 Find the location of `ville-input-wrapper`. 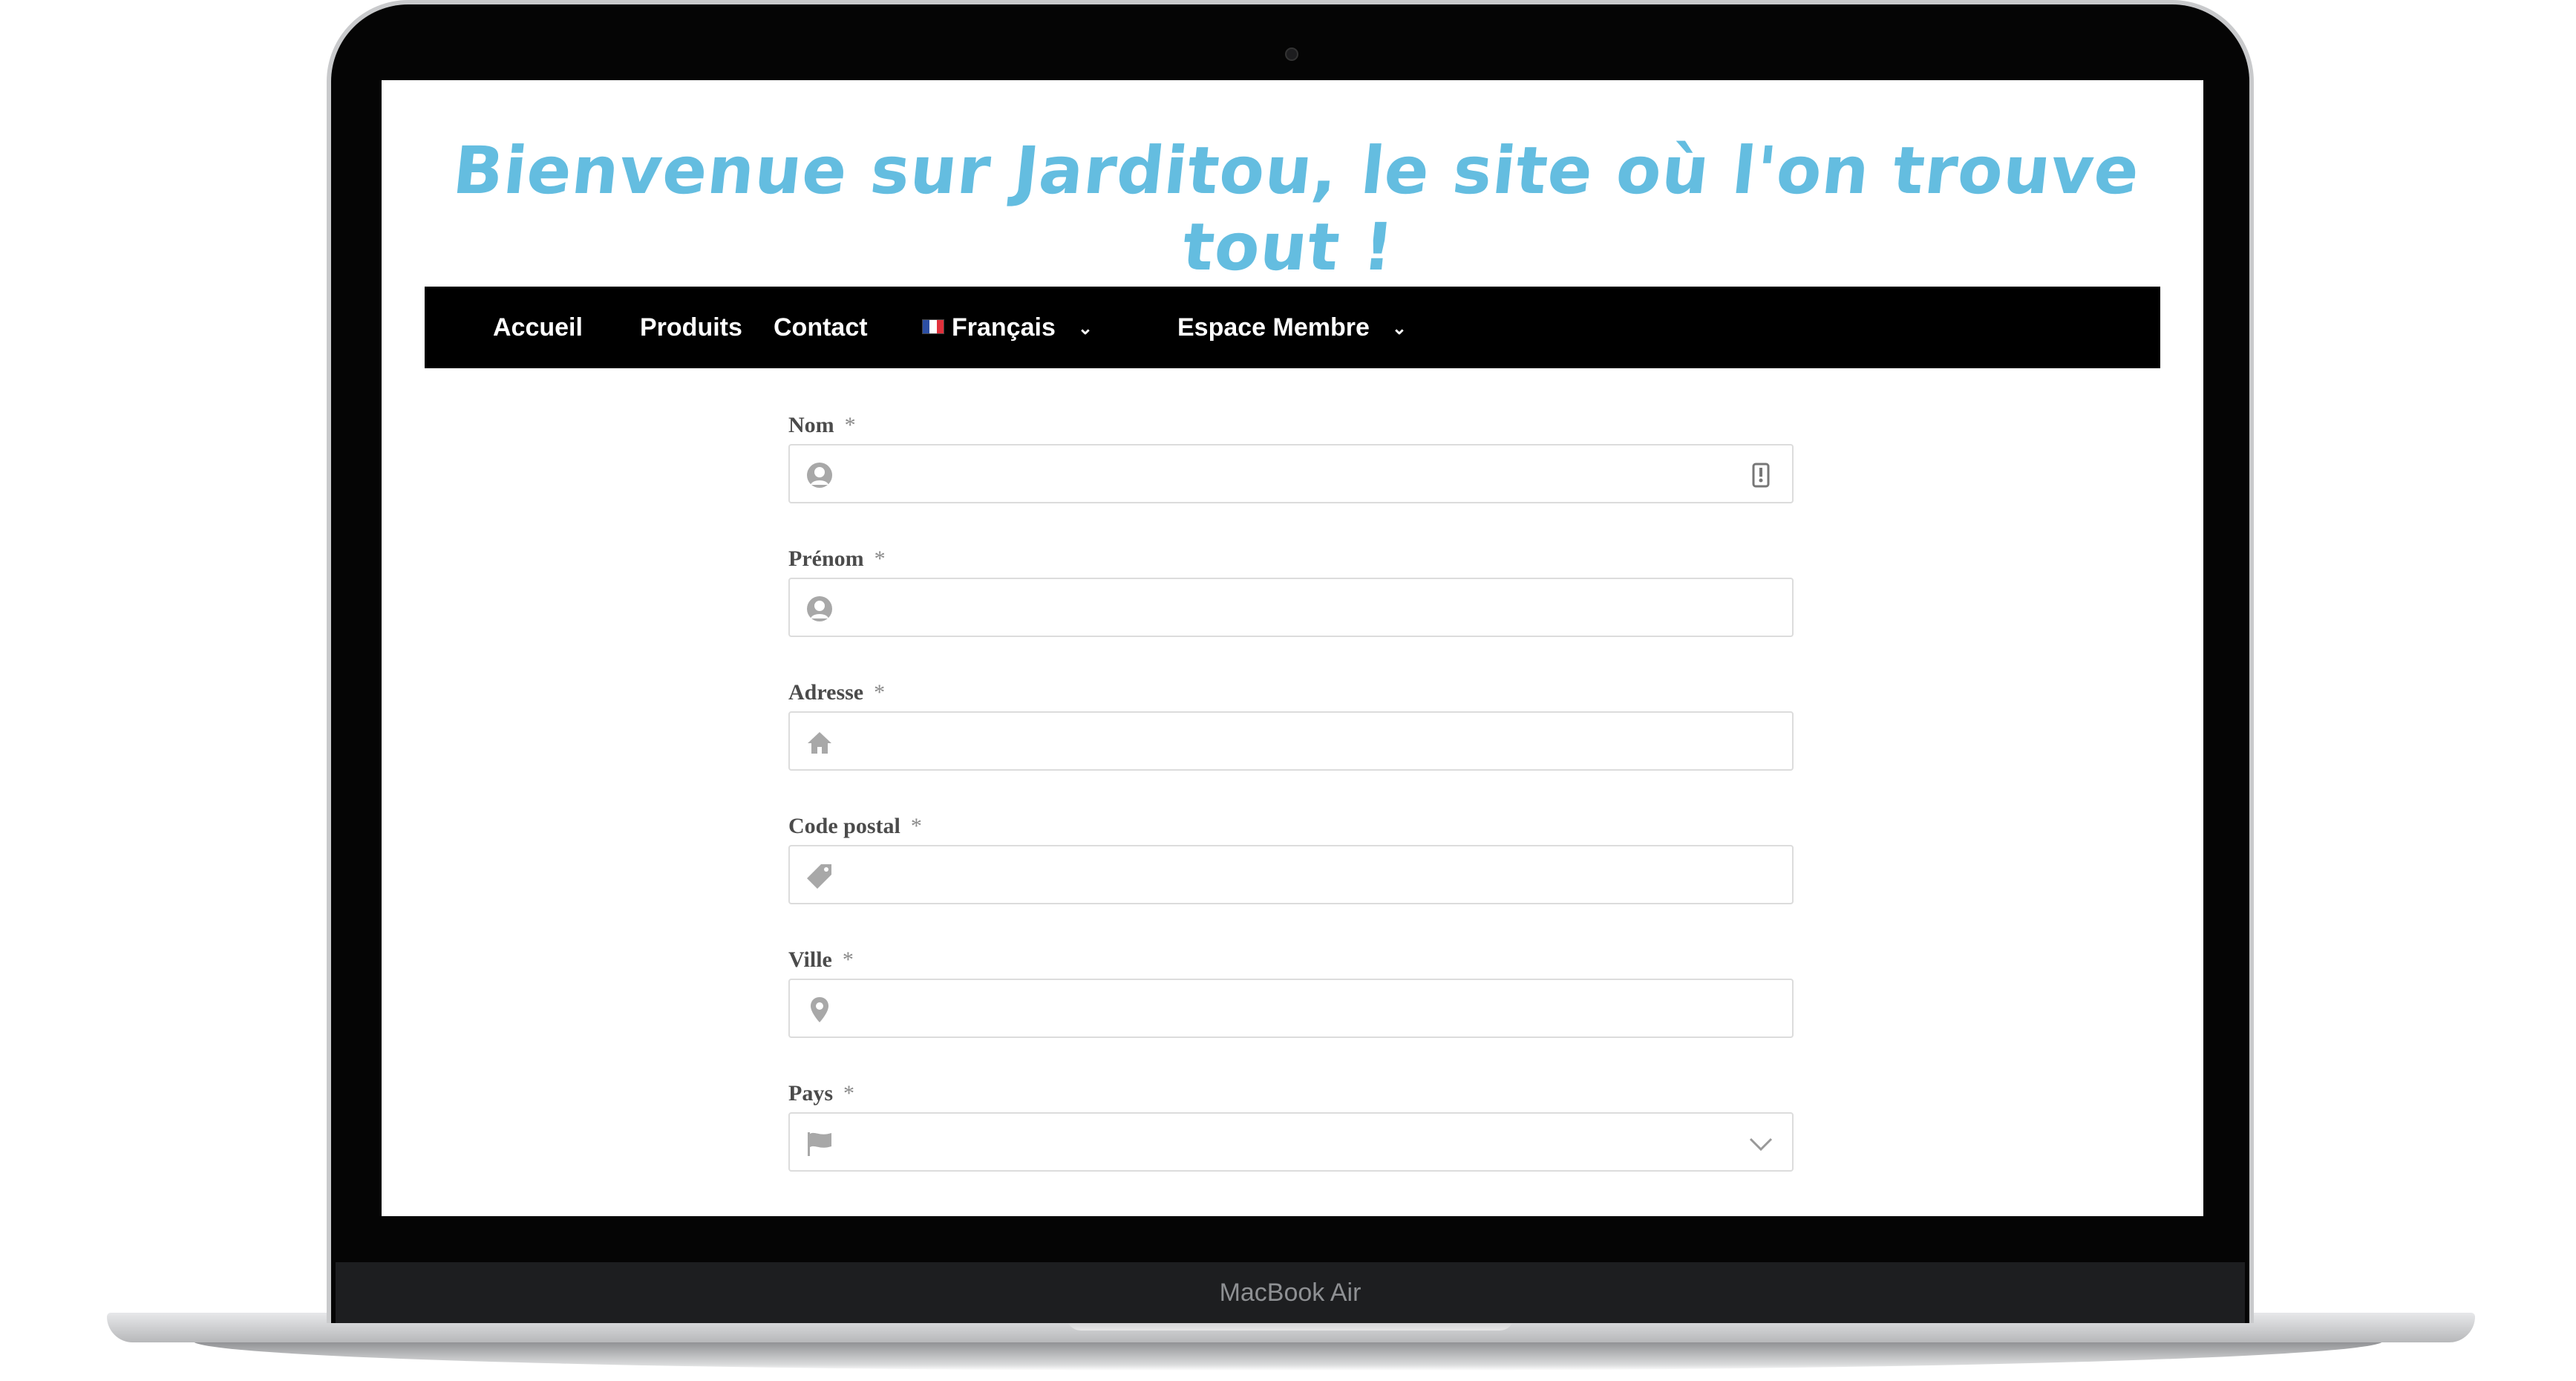

ville-input-wrapper is located at coordinates (1291, 1008).